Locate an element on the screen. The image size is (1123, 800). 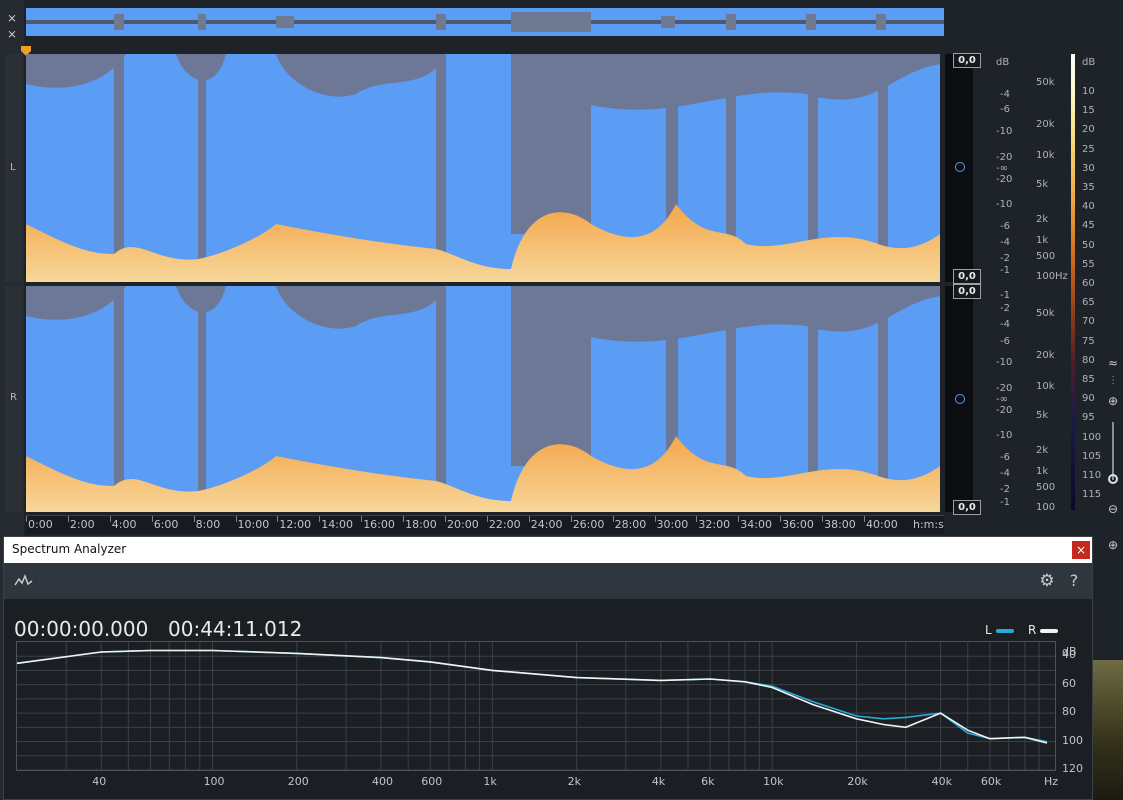
overview-waveform is located at coordinates (485, 22).